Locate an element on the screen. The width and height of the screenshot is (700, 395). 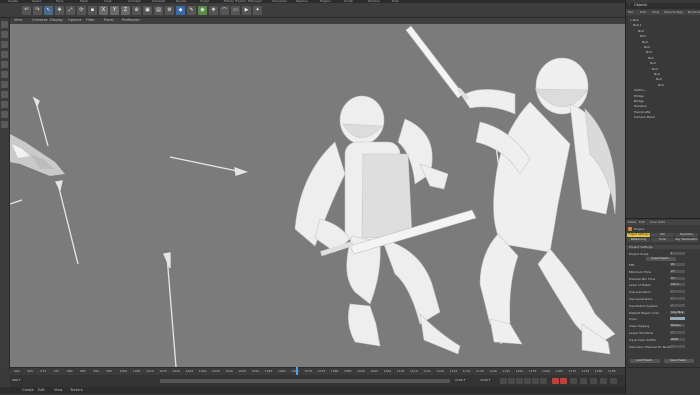
z-axis-toggle: Z is located at coordinates (125, 10).